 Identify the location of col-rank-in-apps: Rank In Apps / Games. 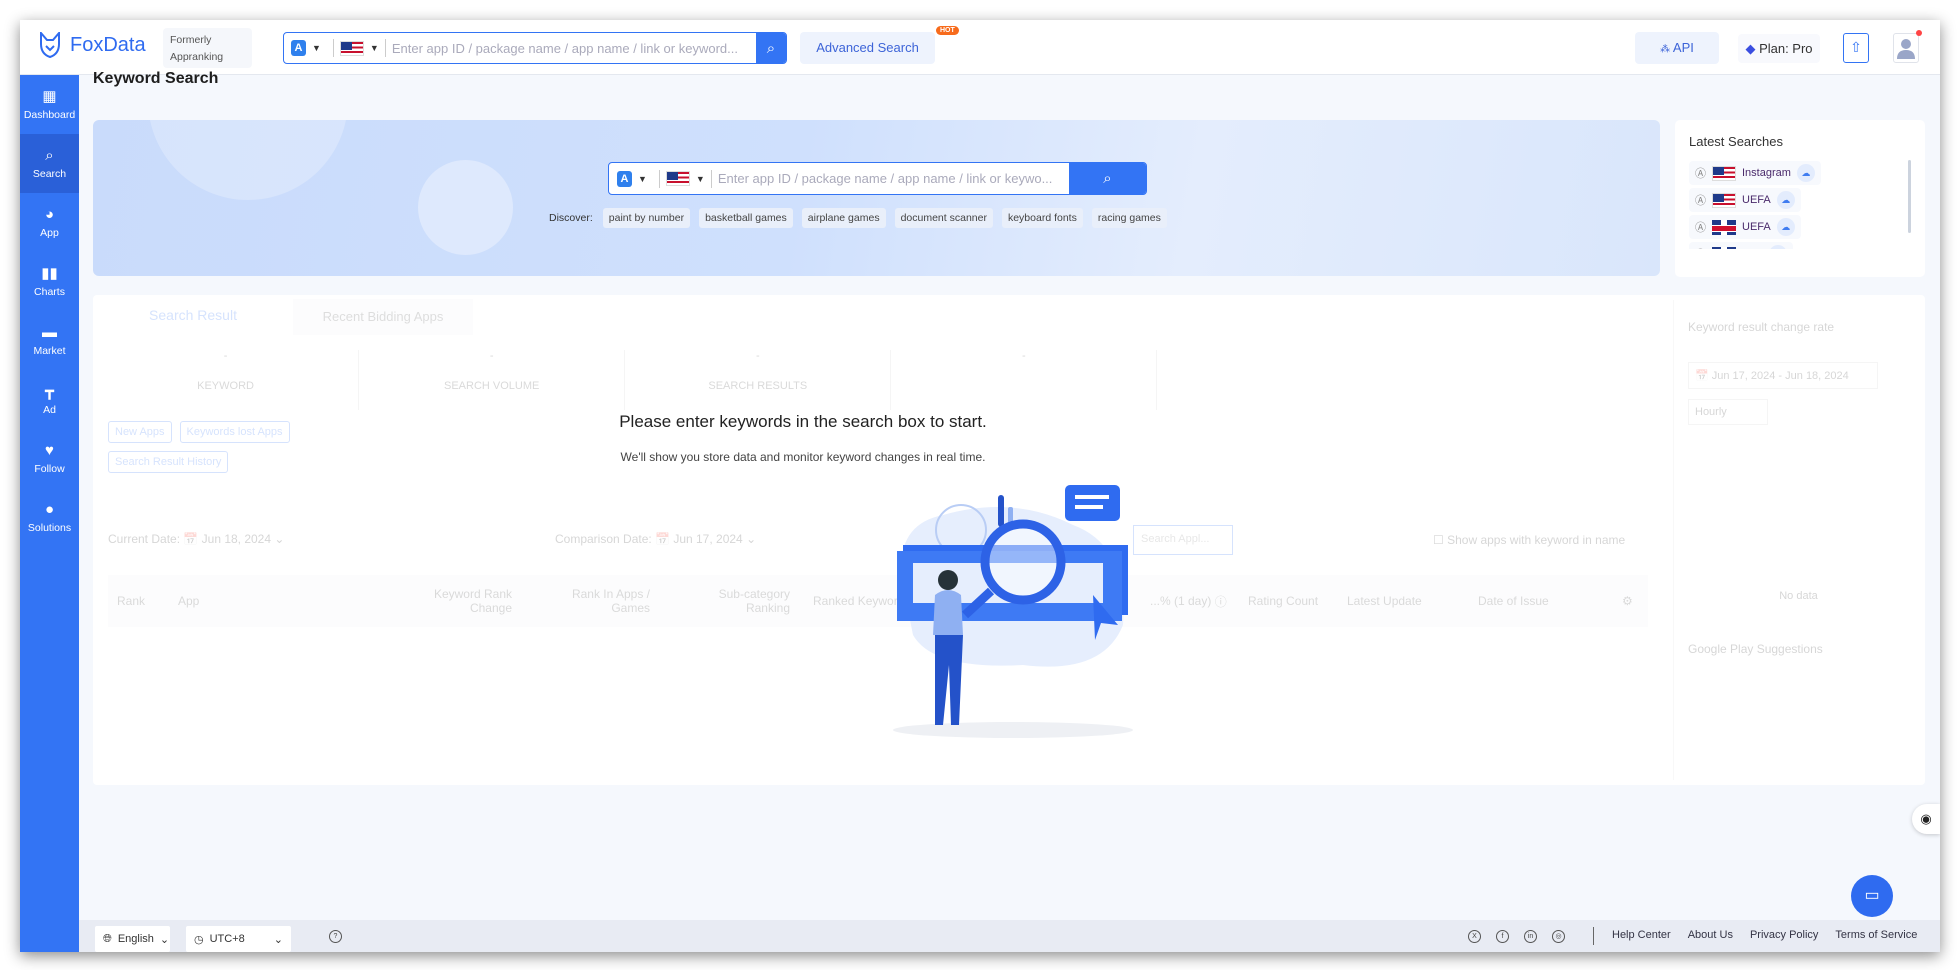
(607, 601).